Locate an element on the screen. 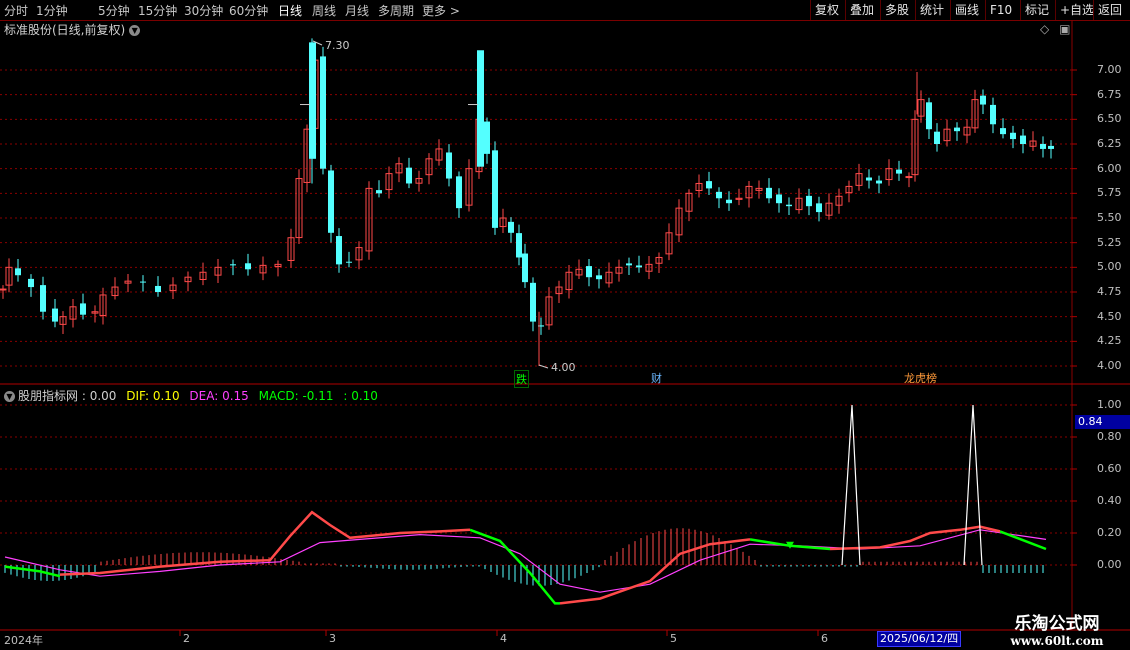  window-icon: ▣ is located at coordinates (1064, 29).